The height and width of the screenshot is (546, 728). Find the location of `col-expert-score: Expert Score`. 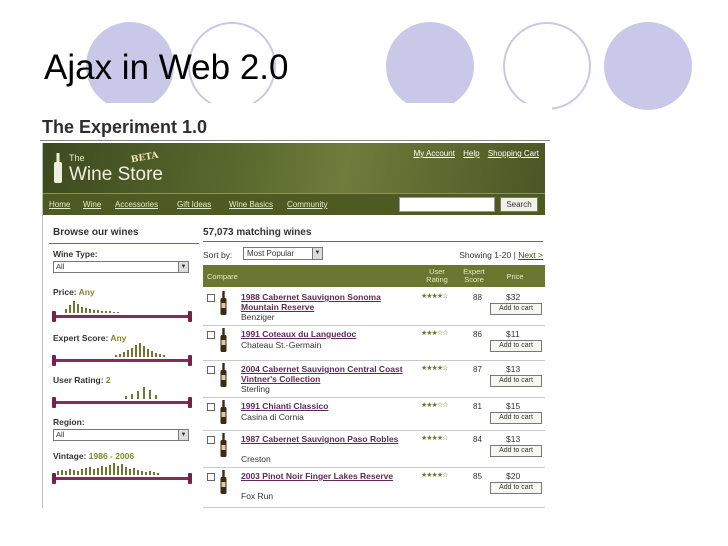

col-expert-score: Expert Score is located at coordinates (474, 276).